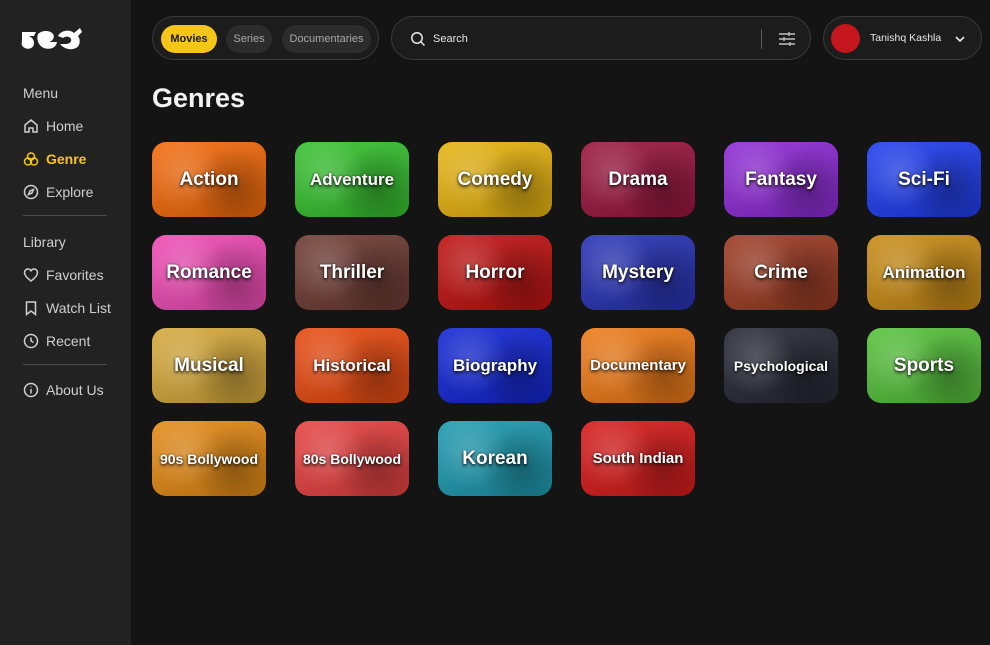  I want to click on genre-card-label: Biography, so click(495, 365).